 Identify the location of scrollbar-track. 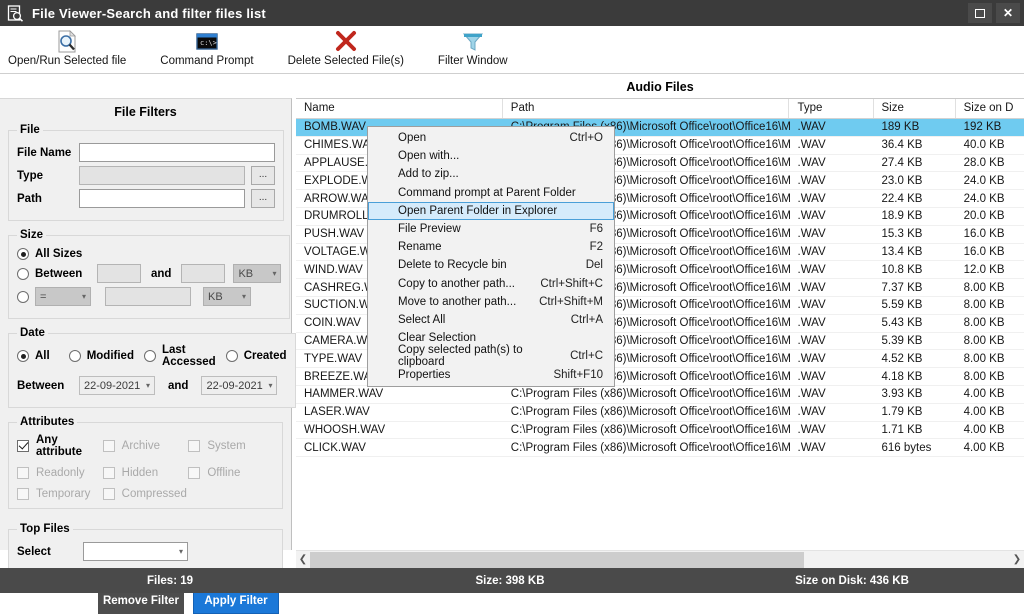
(660, 559).